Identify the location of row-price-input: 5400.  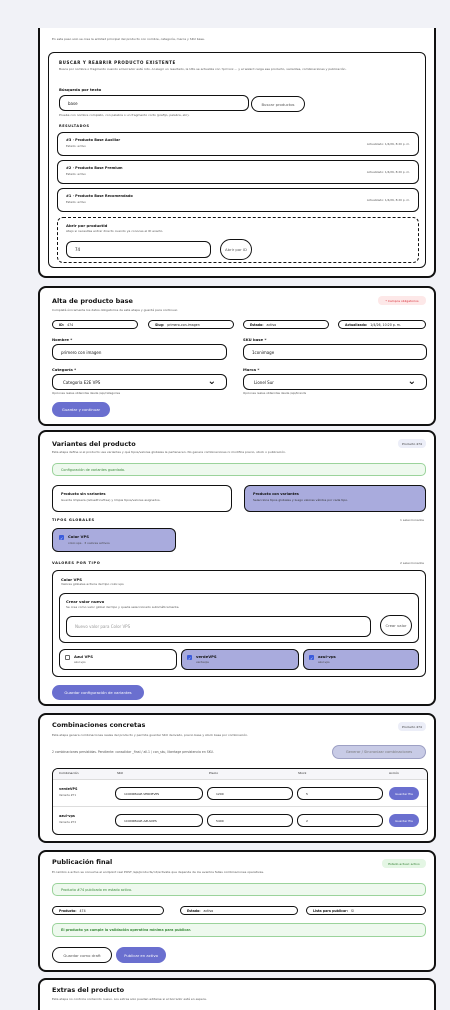
(250, 820).